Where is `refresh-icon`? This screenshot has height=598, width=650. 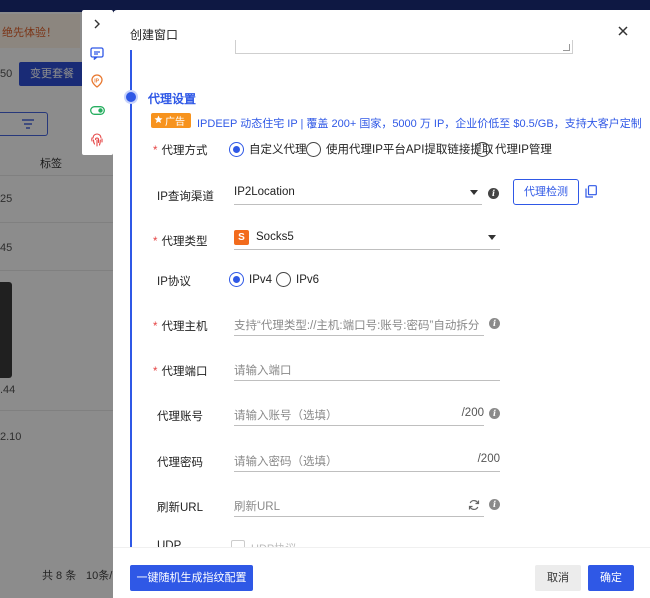
refresh-icon is located at coordinates (474, 505).